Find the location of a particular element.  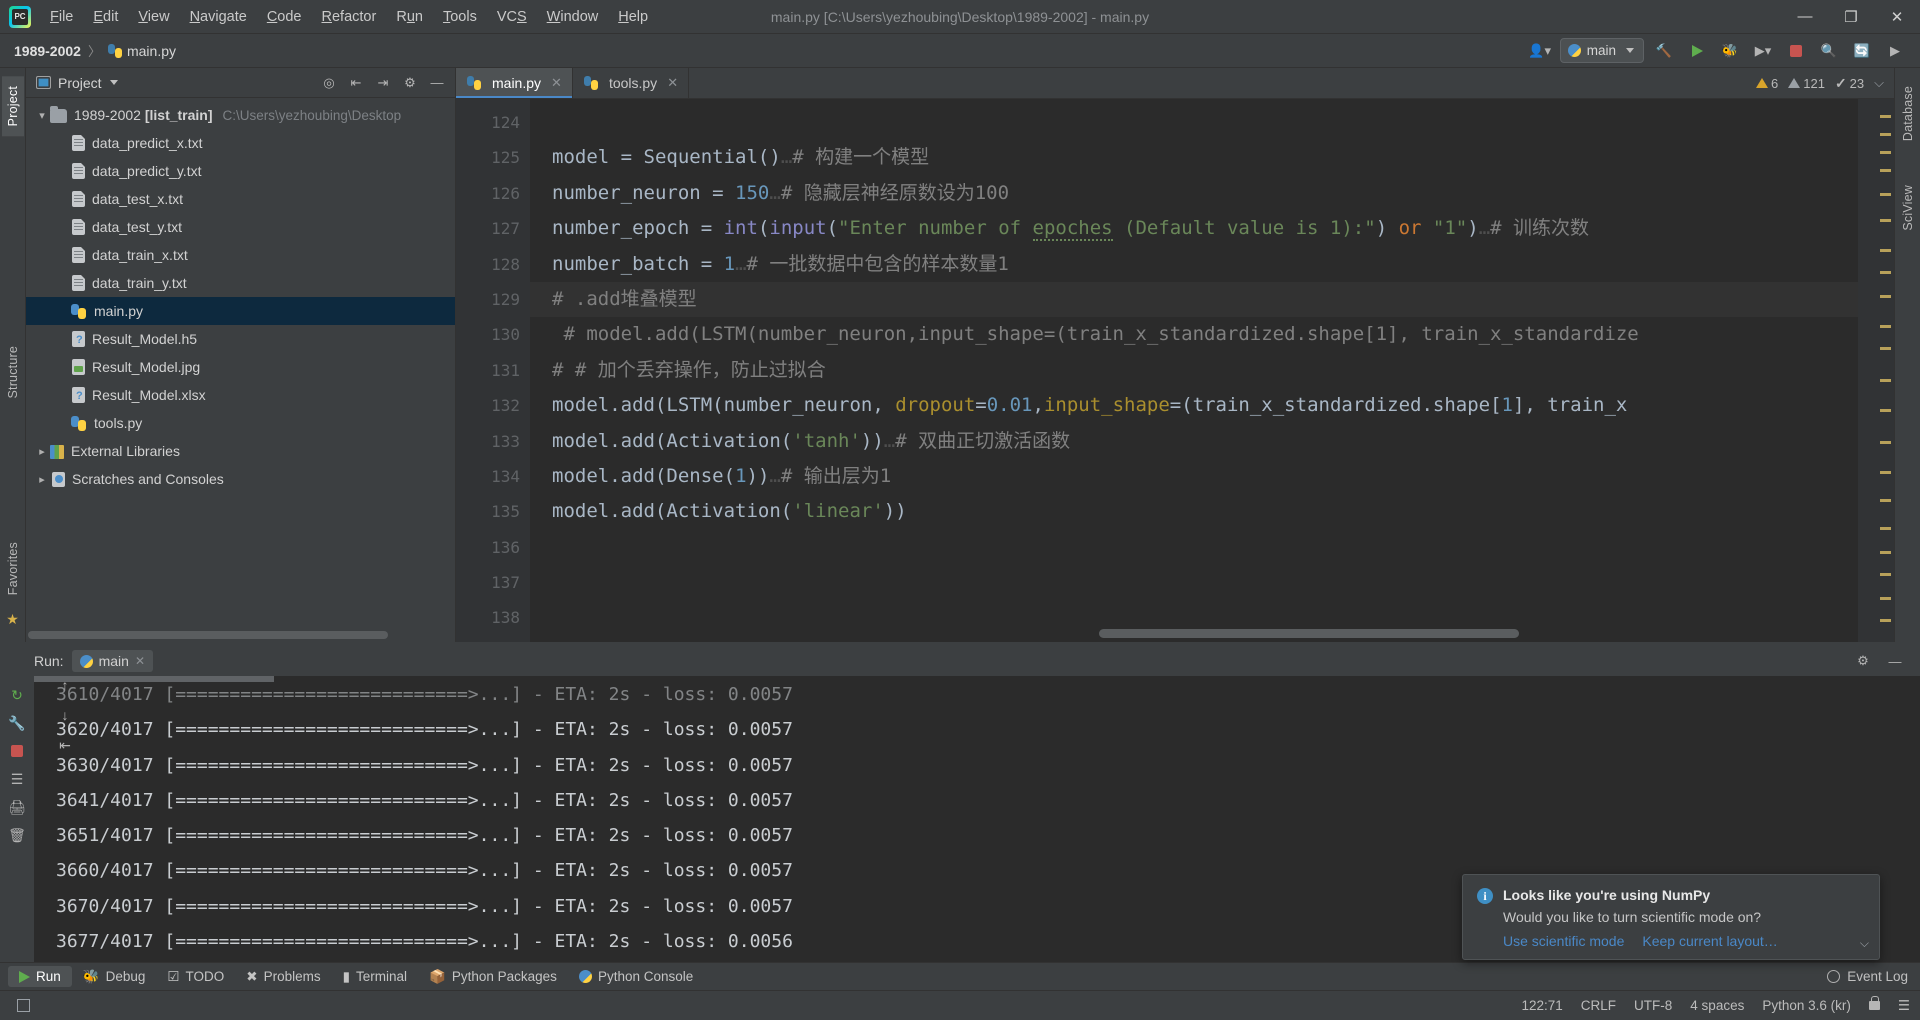

tree-row-file: data_train_y.txt is located at coordinates (240, 283).